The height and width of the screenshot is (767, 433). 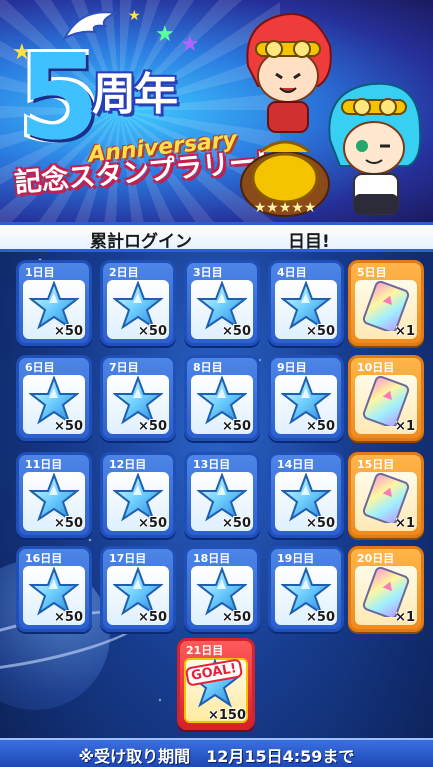 What do you see at coordinates (54, 398) in the screenshot?
I see `reward-tile: 6日目 ×50` at bounding box center [54, 398].